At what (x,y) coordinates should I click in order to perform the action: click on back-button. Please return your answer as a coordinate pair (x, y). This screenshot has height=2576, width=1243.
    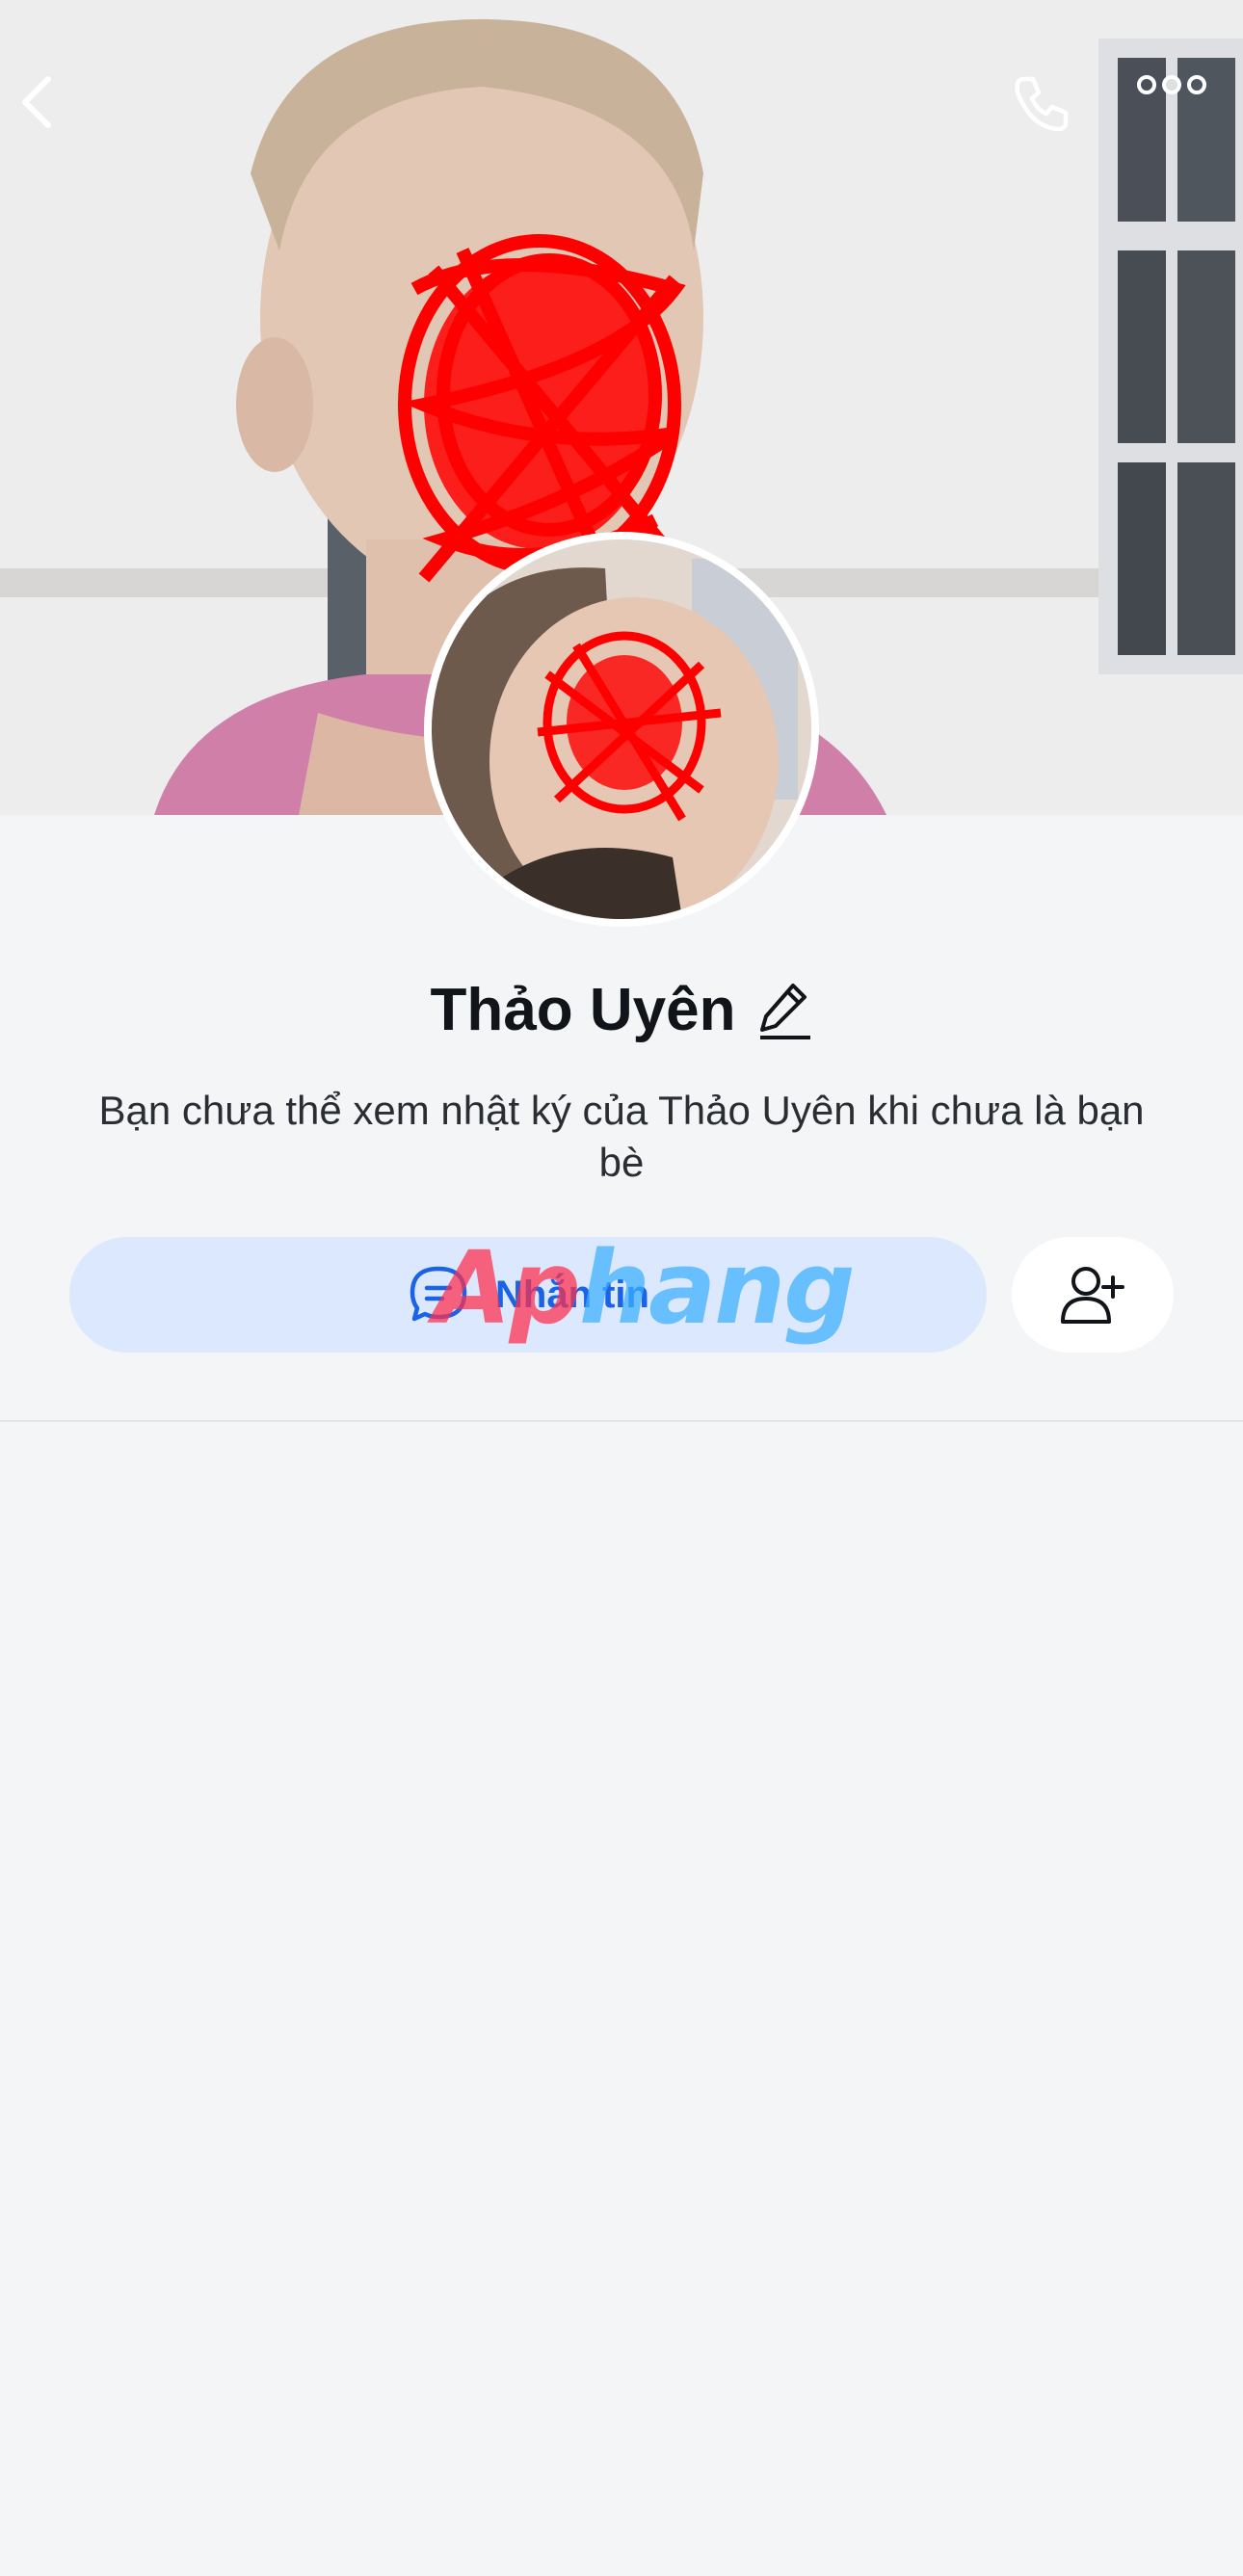
    Looking at the image, I should click on (60, 117).